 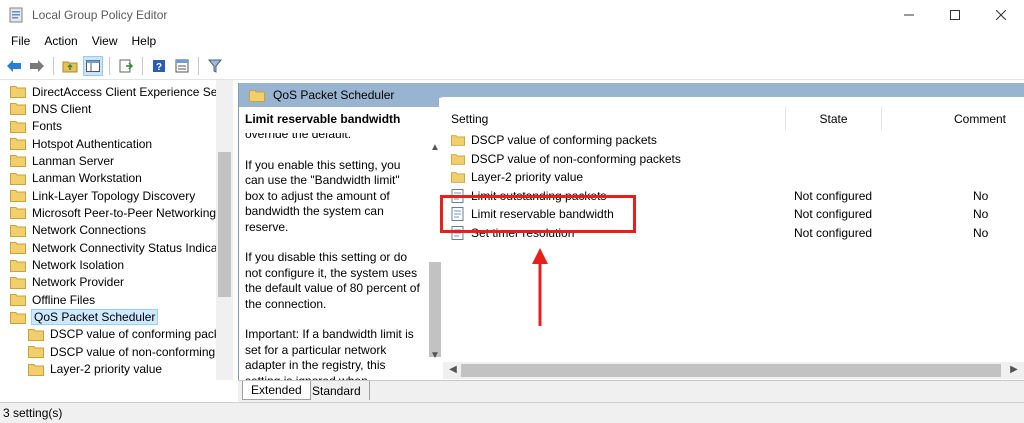 I want to click on menu-view: View, so click(x=105, y=41).